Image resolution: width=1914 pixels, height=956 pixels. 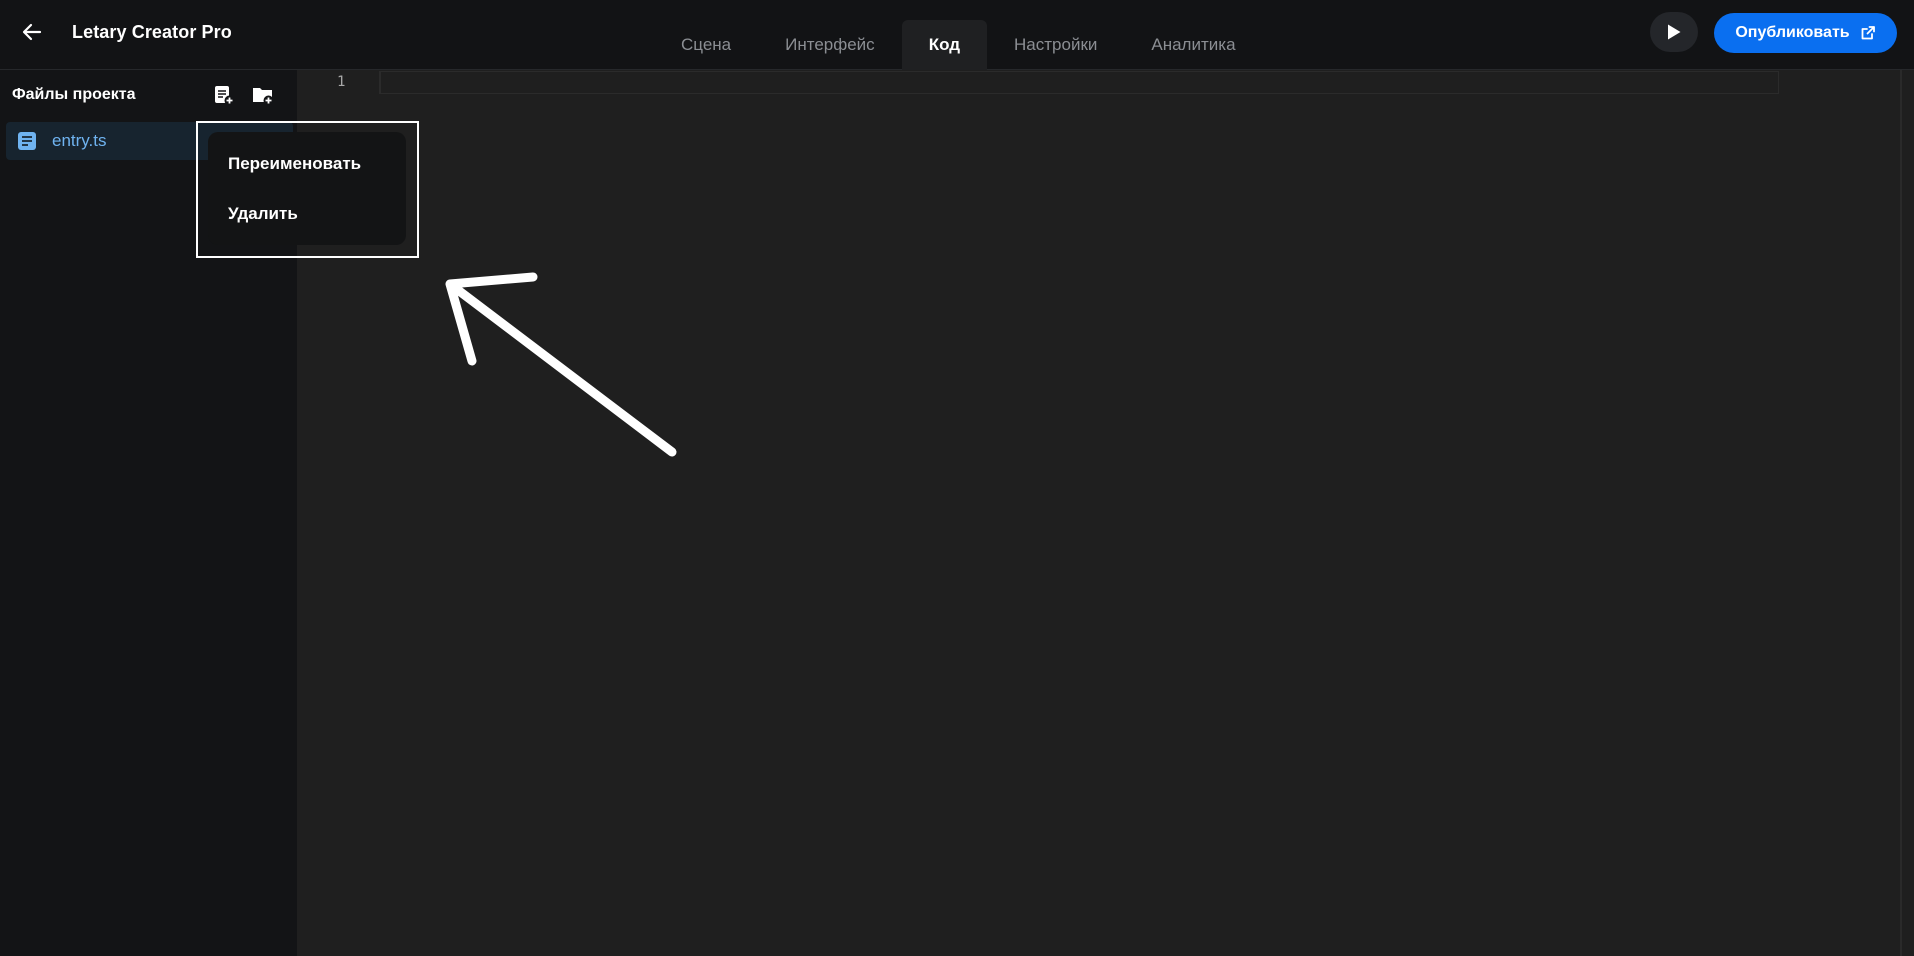 What do you see at coordinates (27, 141) in the screenshot?
I see `file-icon` at bounding box center [27, 141].